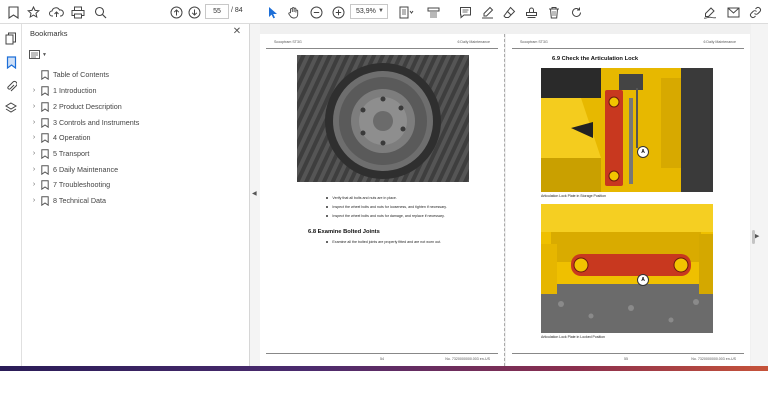  What do you see at coordinates (33, 12) in the screenshot?
I see `star-icon` at bounding box center [33, 12].